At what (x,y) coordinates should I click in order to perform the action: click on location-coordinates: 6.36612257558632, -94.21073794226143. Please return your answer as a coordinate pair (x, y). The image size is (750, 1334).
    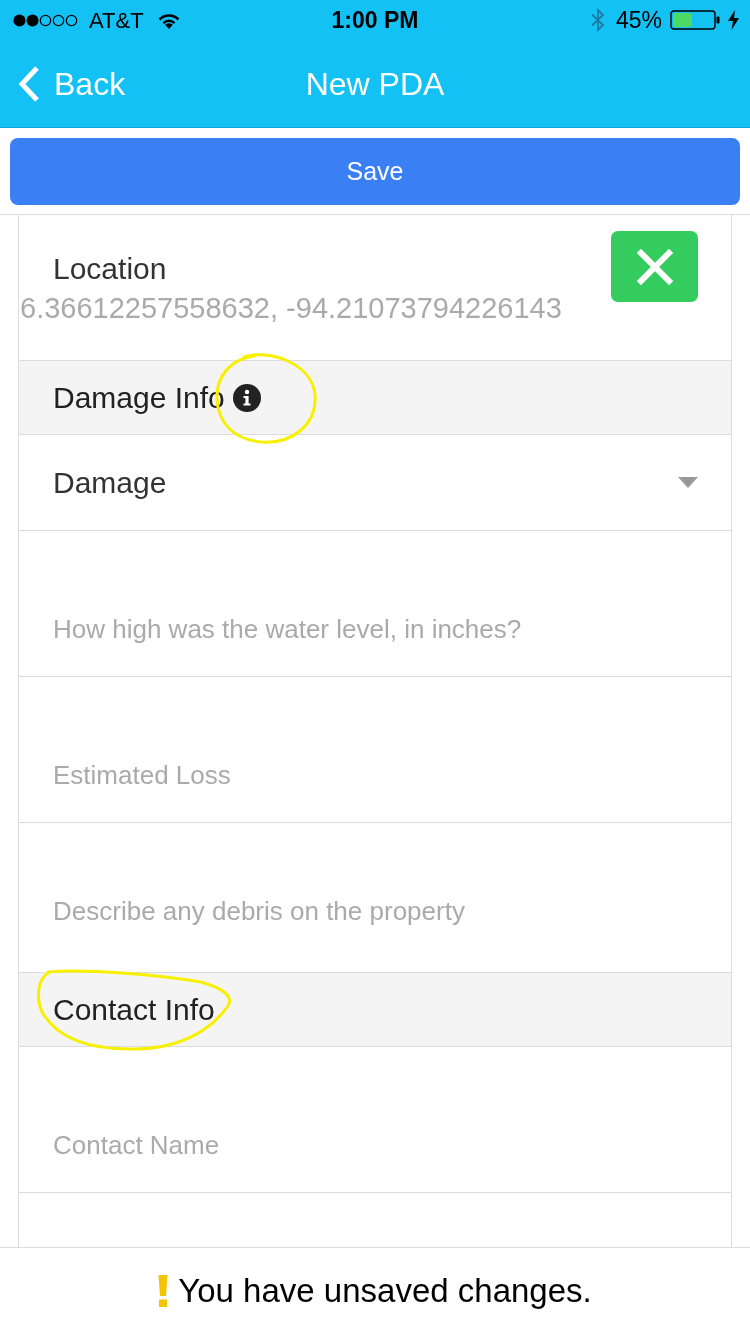
    Looking at the image, I should click on (291, 308).